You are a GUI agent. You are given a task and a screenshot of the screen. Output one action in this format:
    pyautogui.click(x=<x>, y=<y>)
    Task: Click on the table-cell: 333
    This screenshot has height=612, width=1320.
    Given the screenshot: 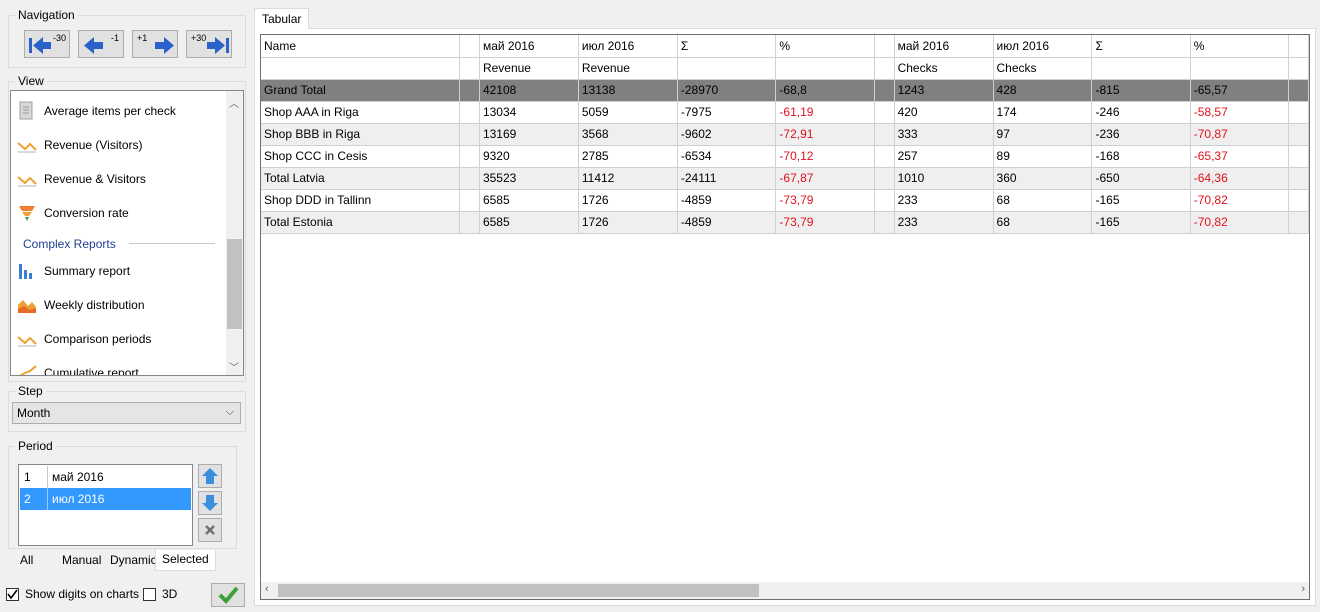 What is the action you would take?
    pyautogui.click(x=944, y=134)
    